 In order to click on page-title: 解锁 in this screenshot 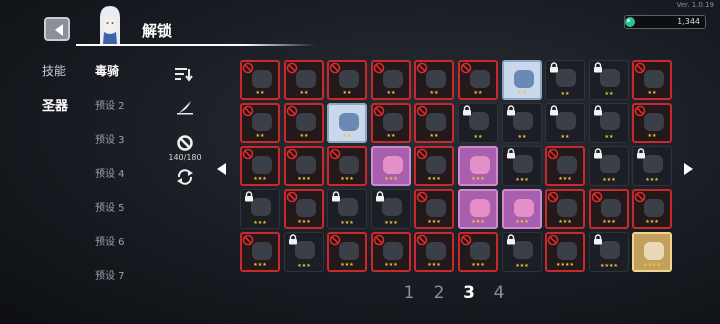, I will do `click(157, 31)`.